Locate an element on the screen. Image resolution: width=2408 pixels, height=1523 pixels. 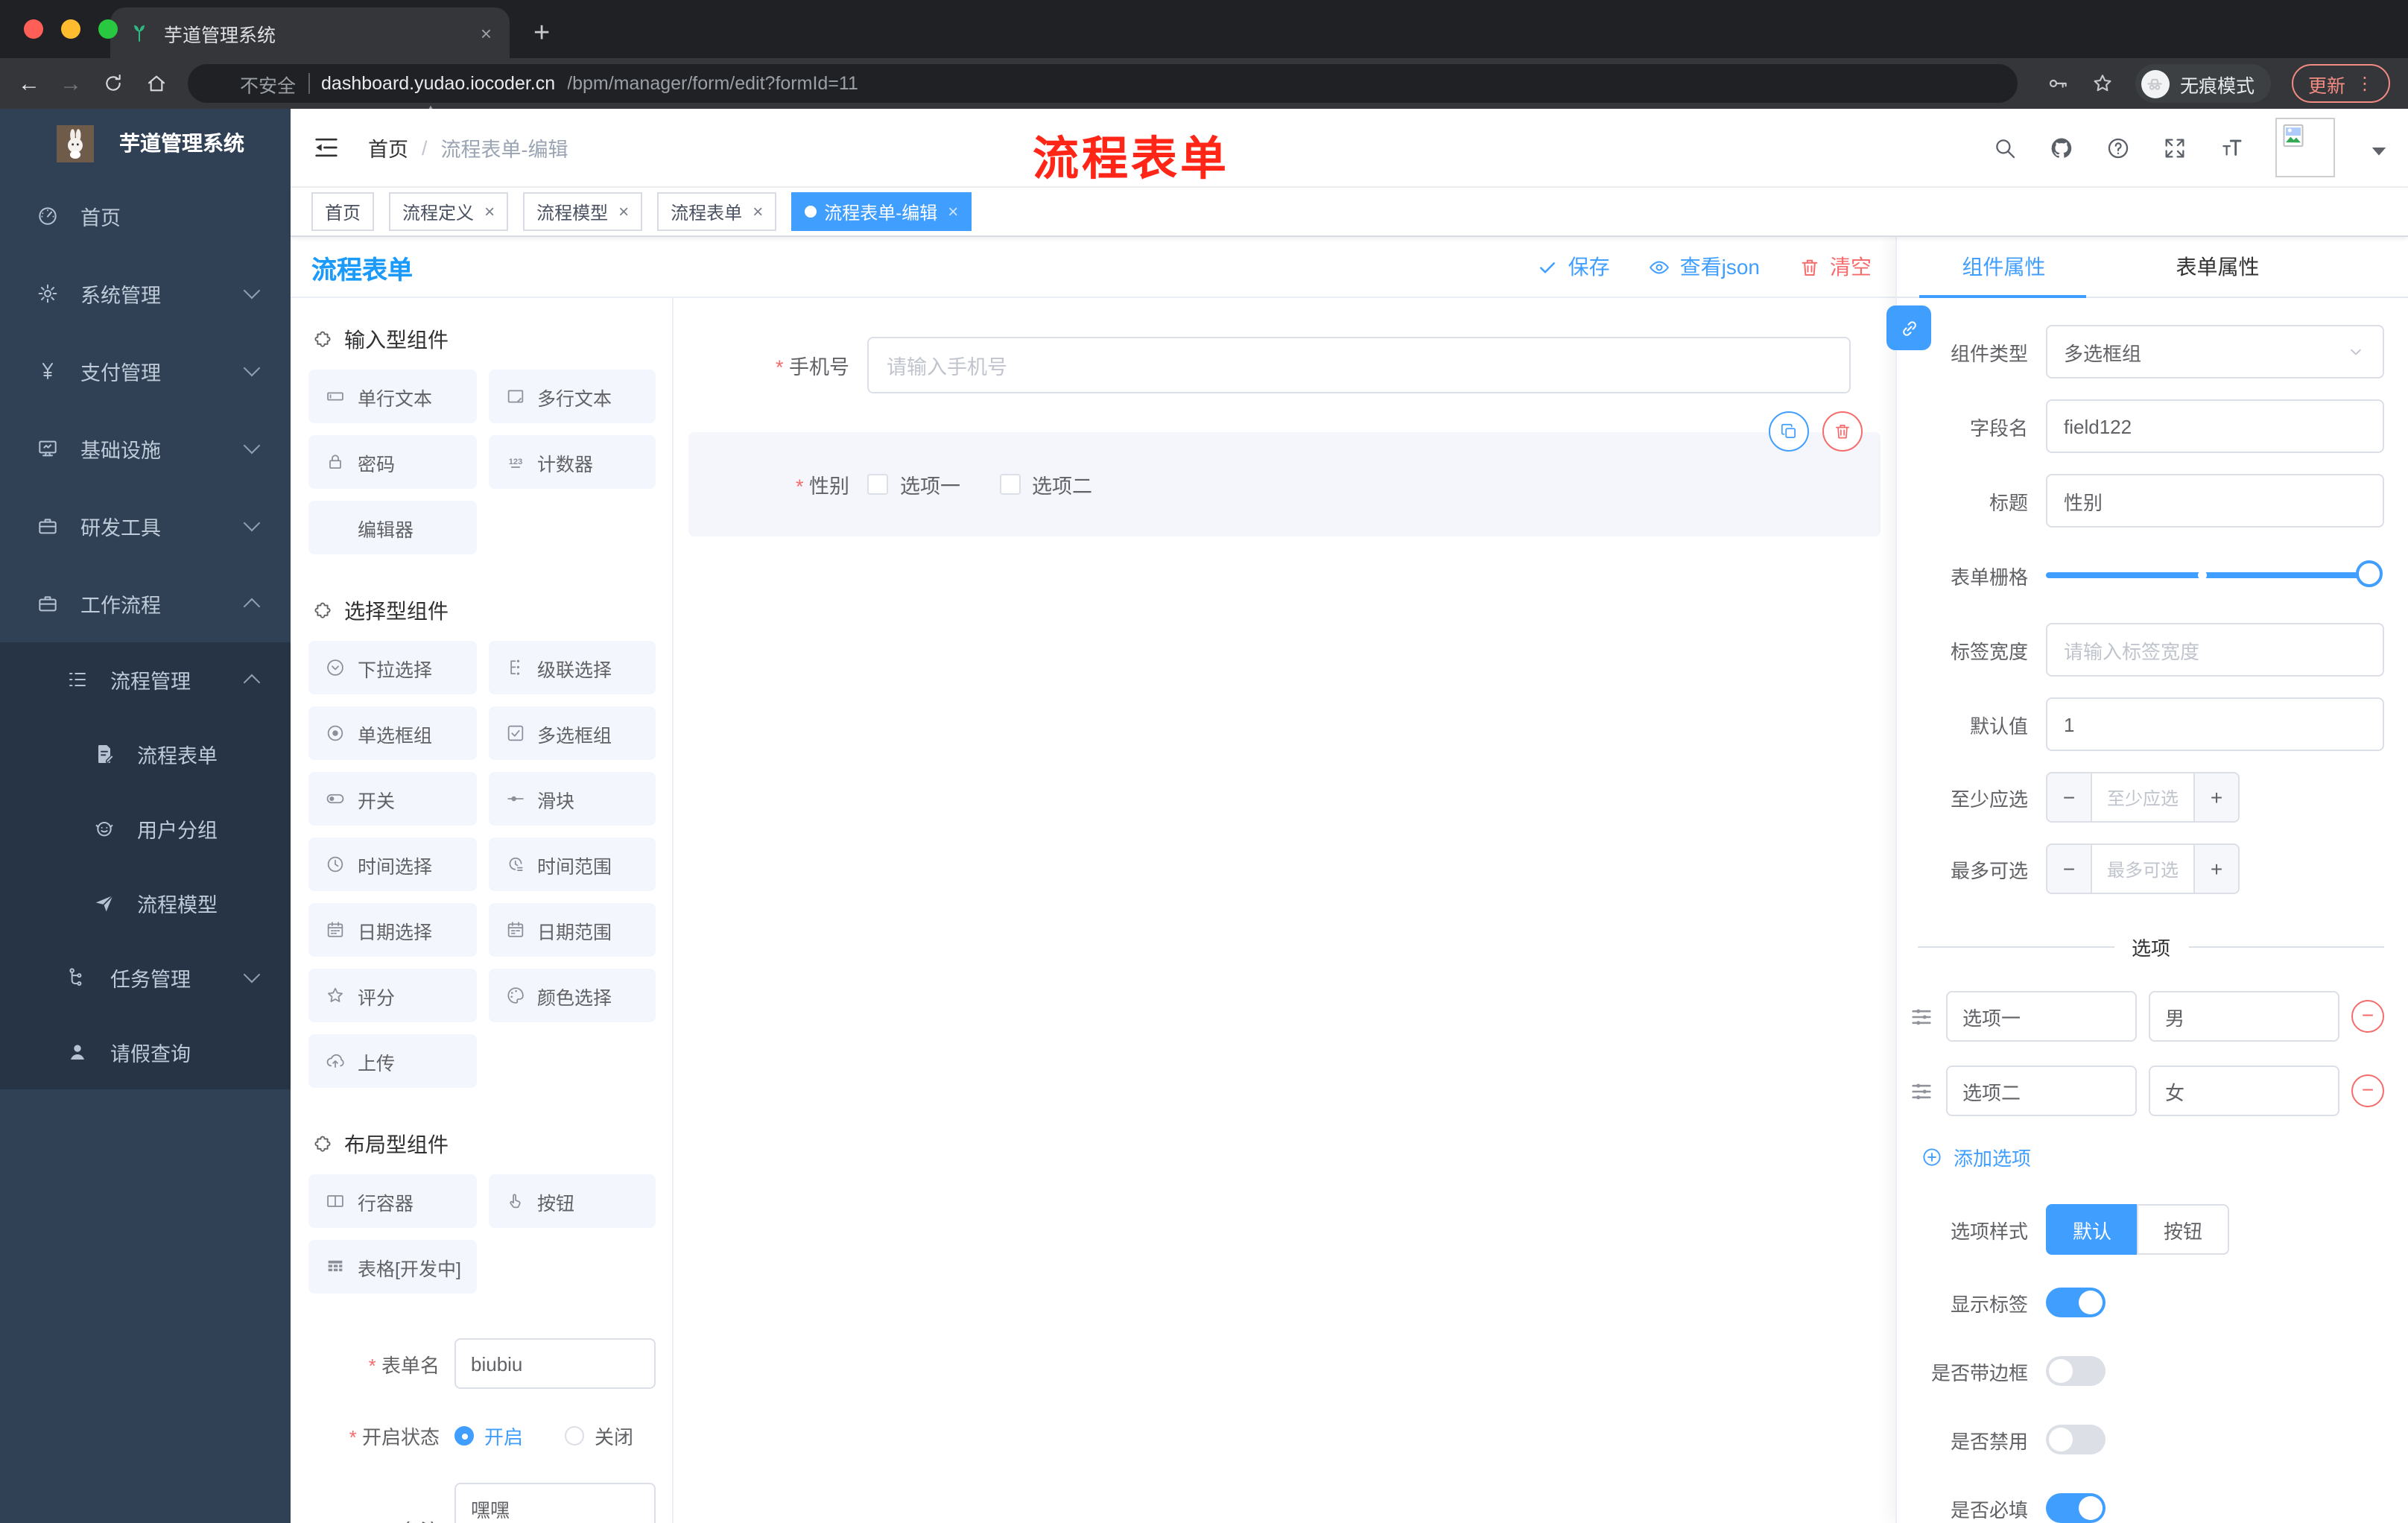
phone-field-row: 手机号 请输入手机号 is located at coordinates (1262, 365).